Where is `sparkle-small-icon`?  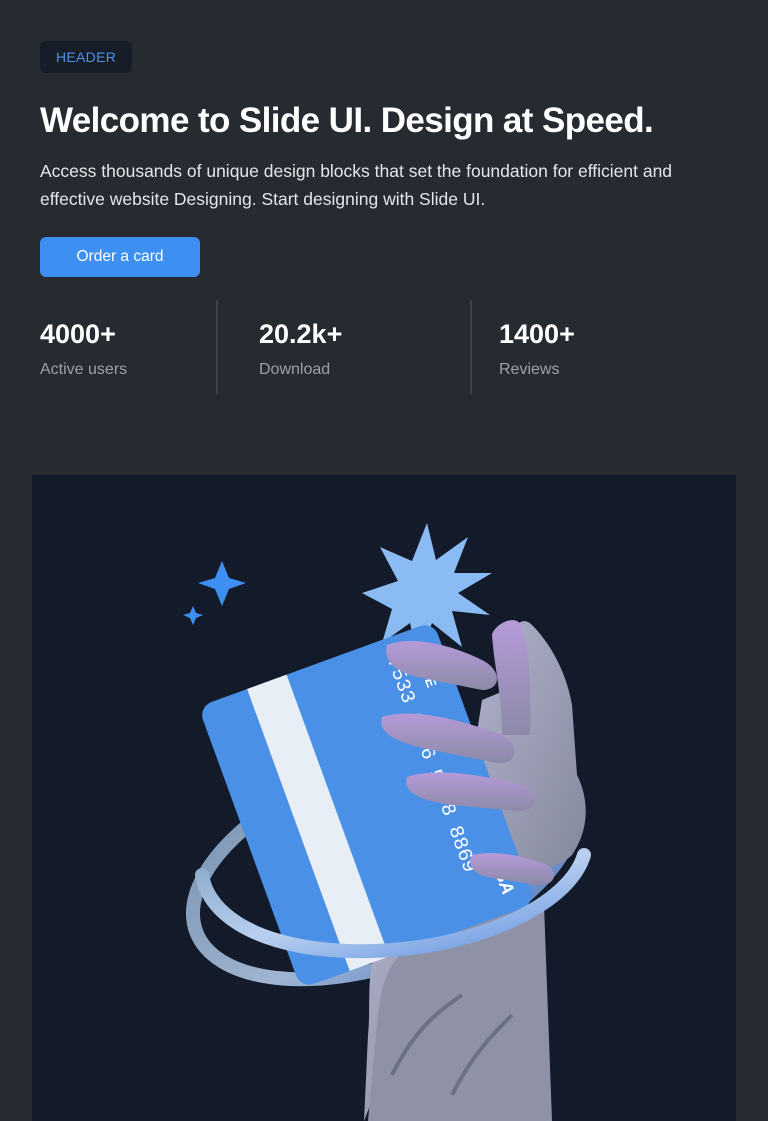
sparkle-small-icon is located at coordinates (193, 615).